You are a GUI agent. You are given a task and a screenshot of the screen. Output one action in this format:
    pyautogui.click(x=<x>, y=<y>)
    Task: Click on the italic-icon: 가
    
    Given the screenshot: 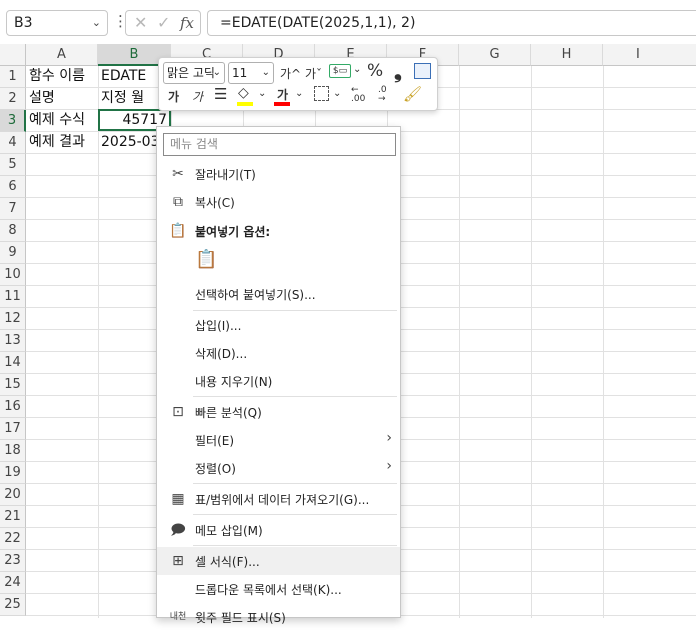 What is the action you would take?
    pyautogui.click(x=197, y=96)
    